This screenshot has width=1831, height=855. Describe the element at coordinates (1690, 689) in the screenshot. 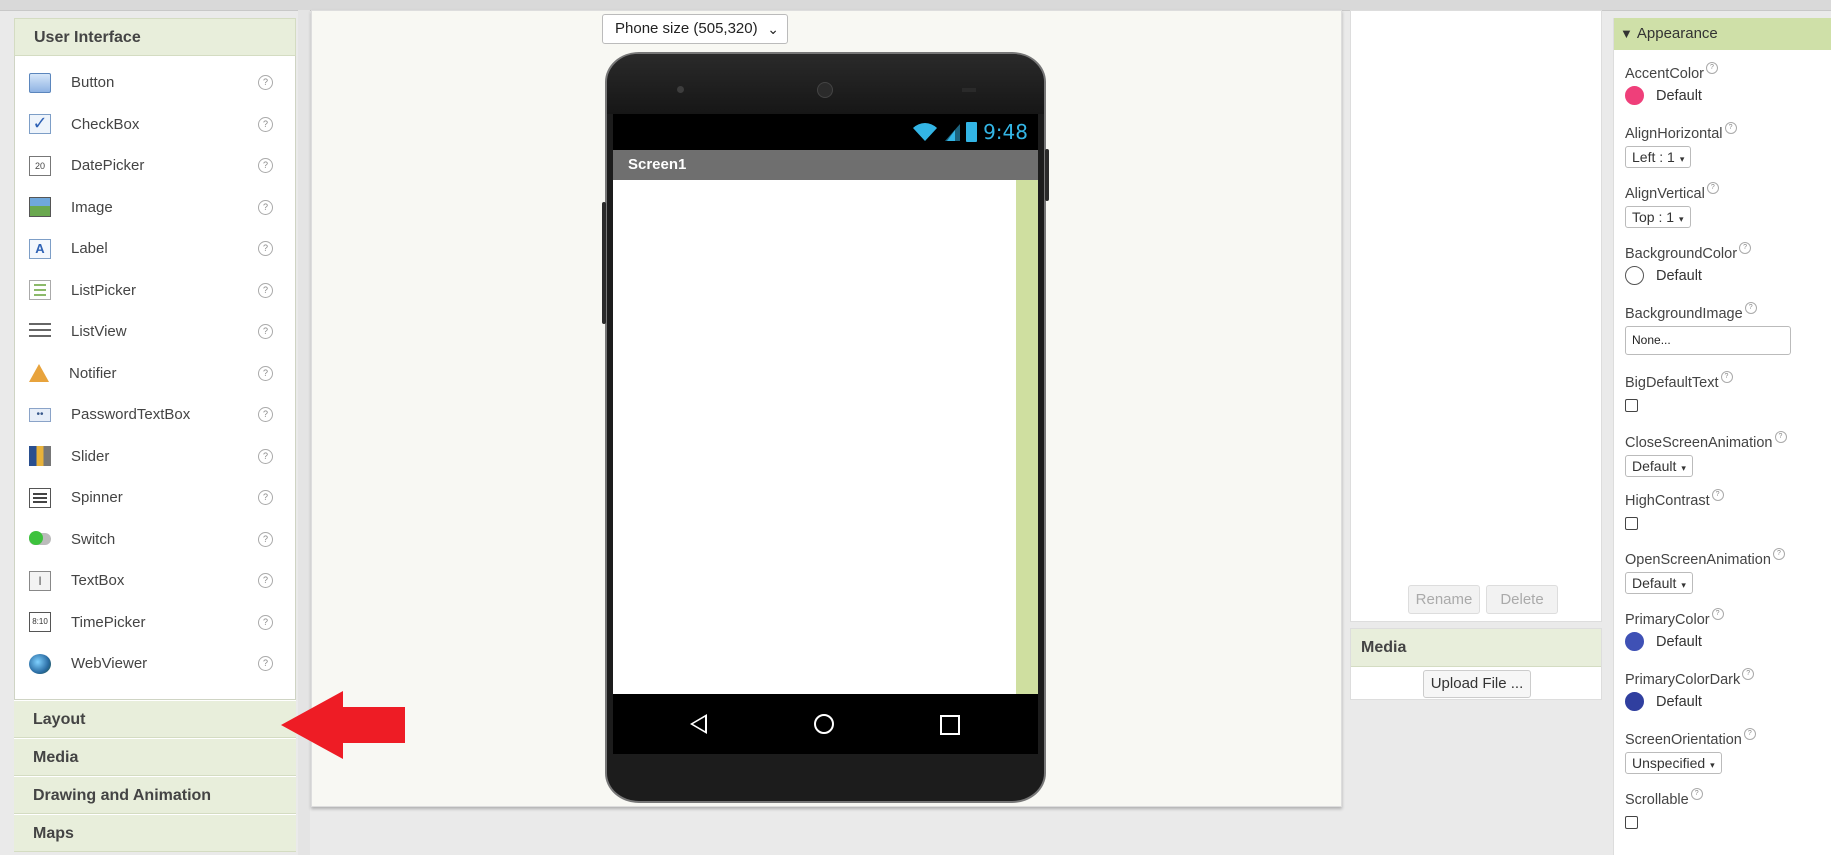

I see `prop-primary-color-dark: PrimaryColorDark? Default` at that location.